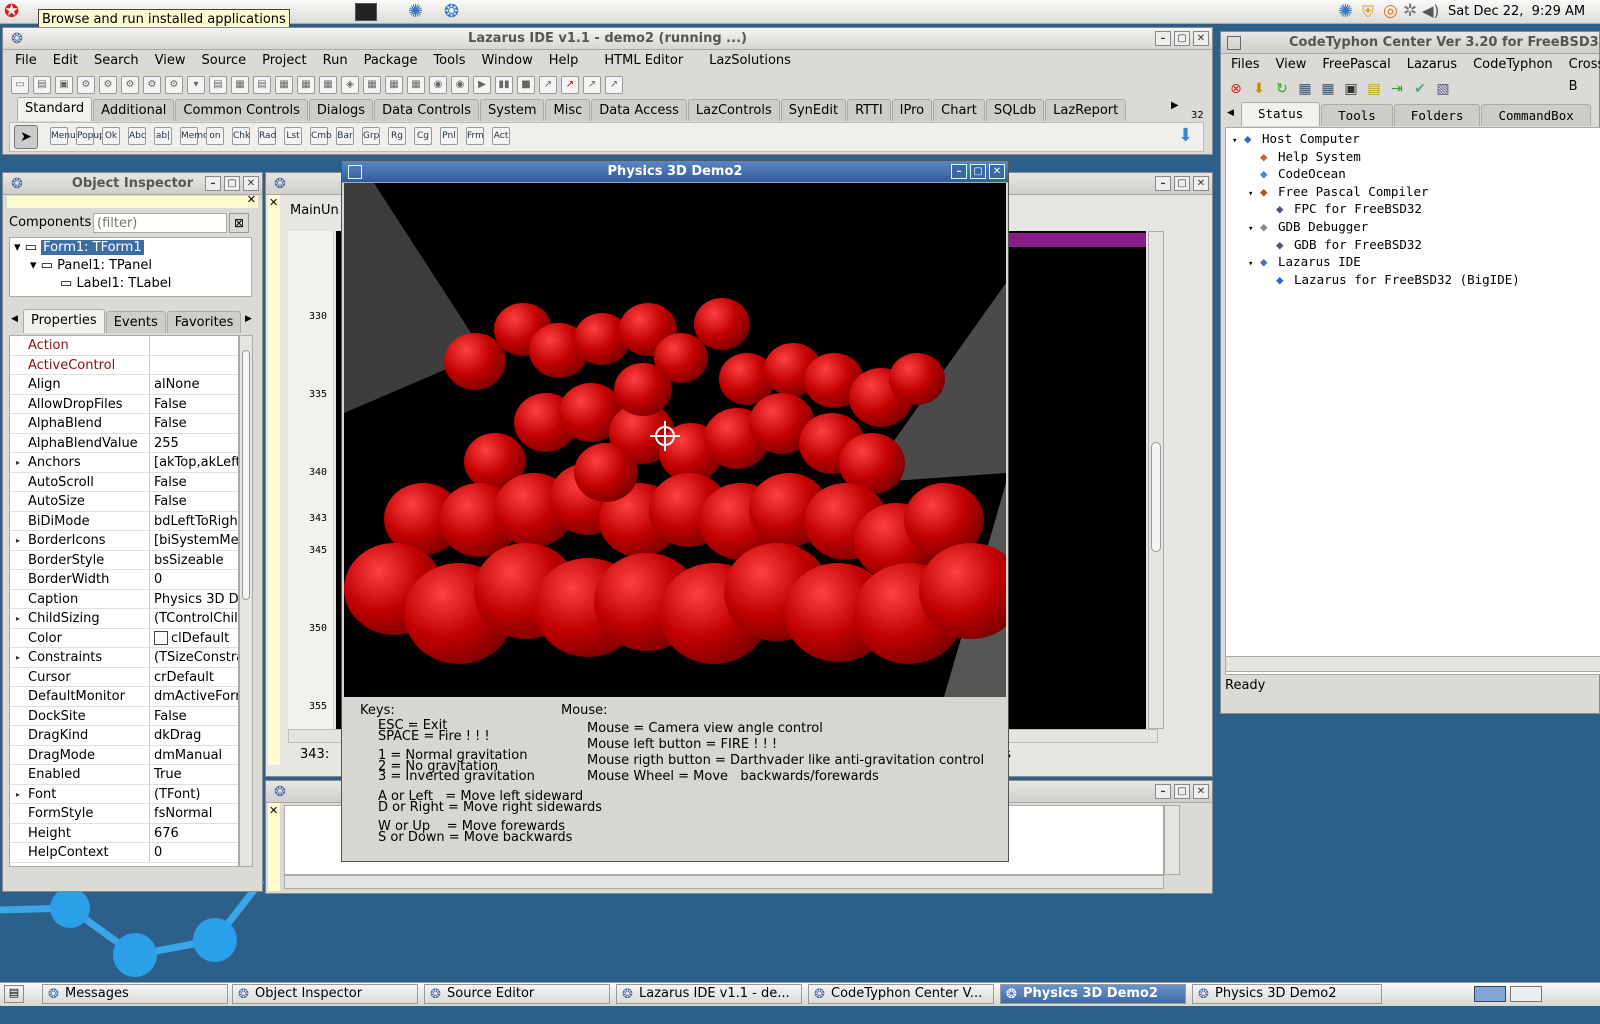  What do you see at coordinates (170, 61) in the screenshot?
I see `menu-view: View` at bounding box center [170, 61].